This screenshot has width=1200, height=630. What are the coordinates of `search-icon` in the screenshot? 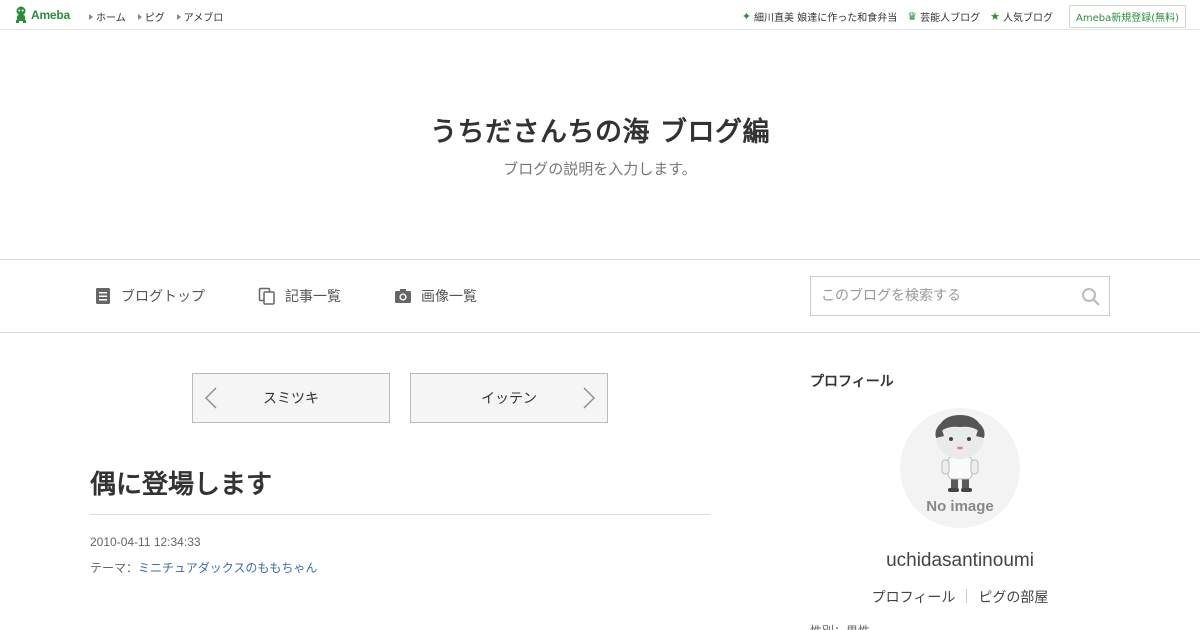 It's located at (1091, 297).